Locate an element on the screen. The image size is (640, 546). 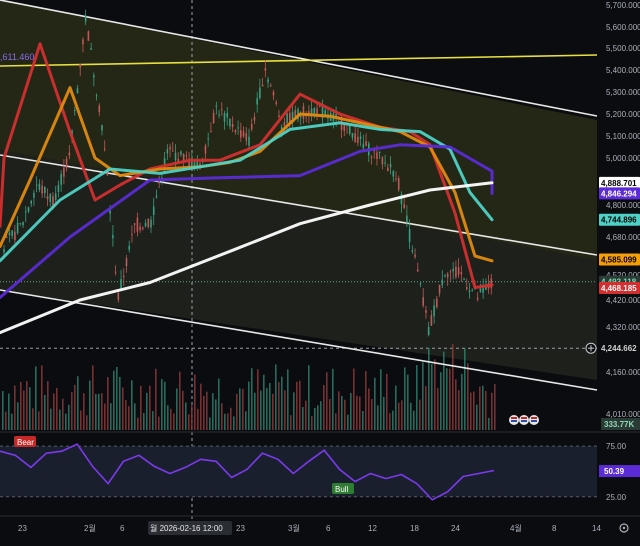
oscillator-band is located at coordinates (298, 471).